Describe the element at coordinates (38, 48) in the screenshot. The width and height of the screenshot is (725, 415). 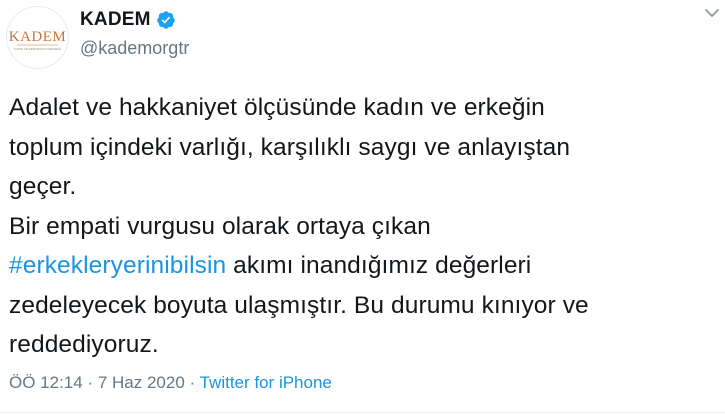
I see `svg-text: KADIN VE DEMOKRASİ DERNEĞİ` at that location.